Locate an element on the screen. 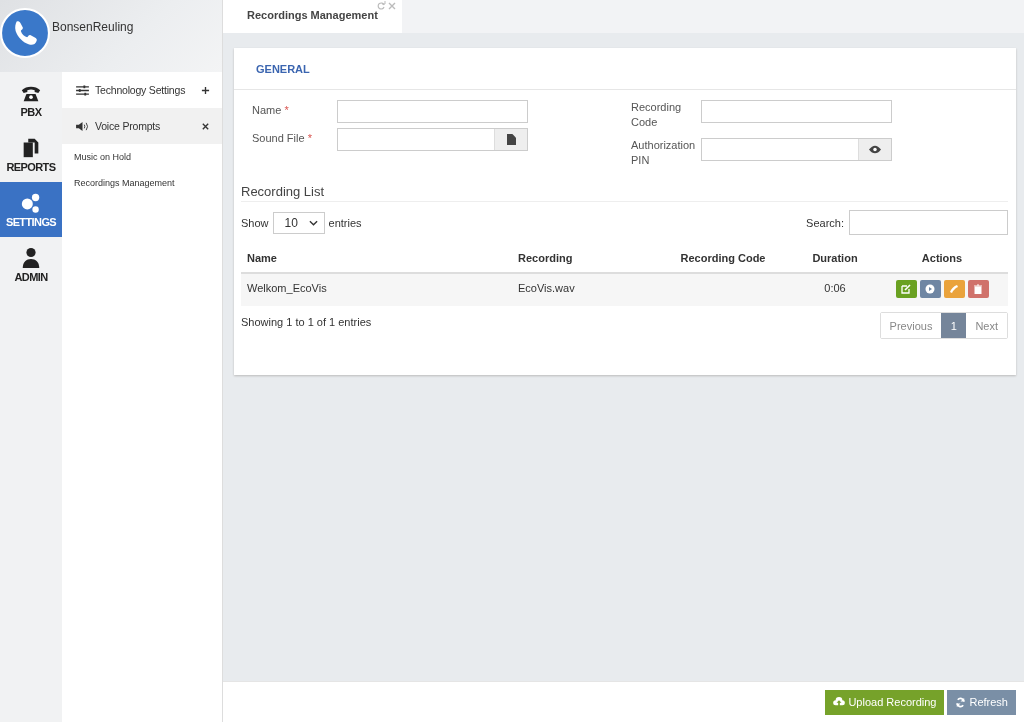 The image size is (1024, 722). eye-icon is located at coordinates (875, 149).